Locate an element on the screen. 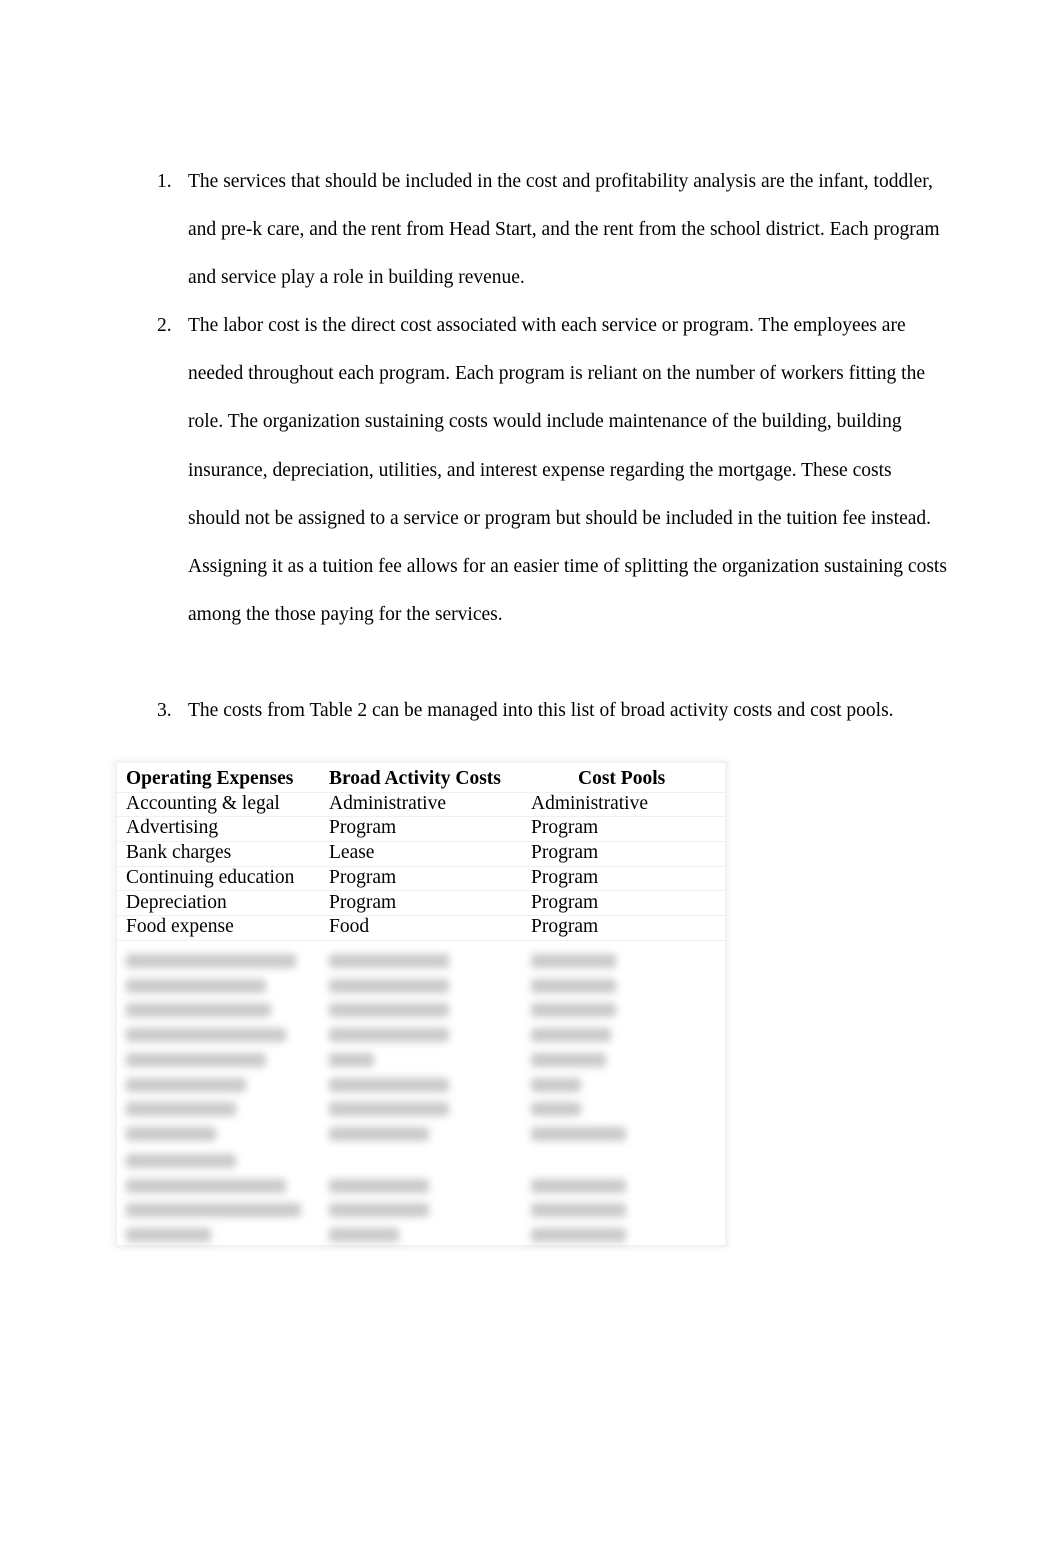 The height and width of the screenshot is (1556, 1062). header-broad-activity-costs: Broad Activity Costs is located at coordinates (415, 778).